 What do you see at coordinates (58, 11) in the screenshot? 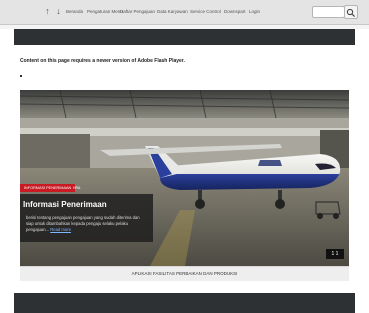
I see `download-arrow-icon: ↓` at bounding box center [58, 11].